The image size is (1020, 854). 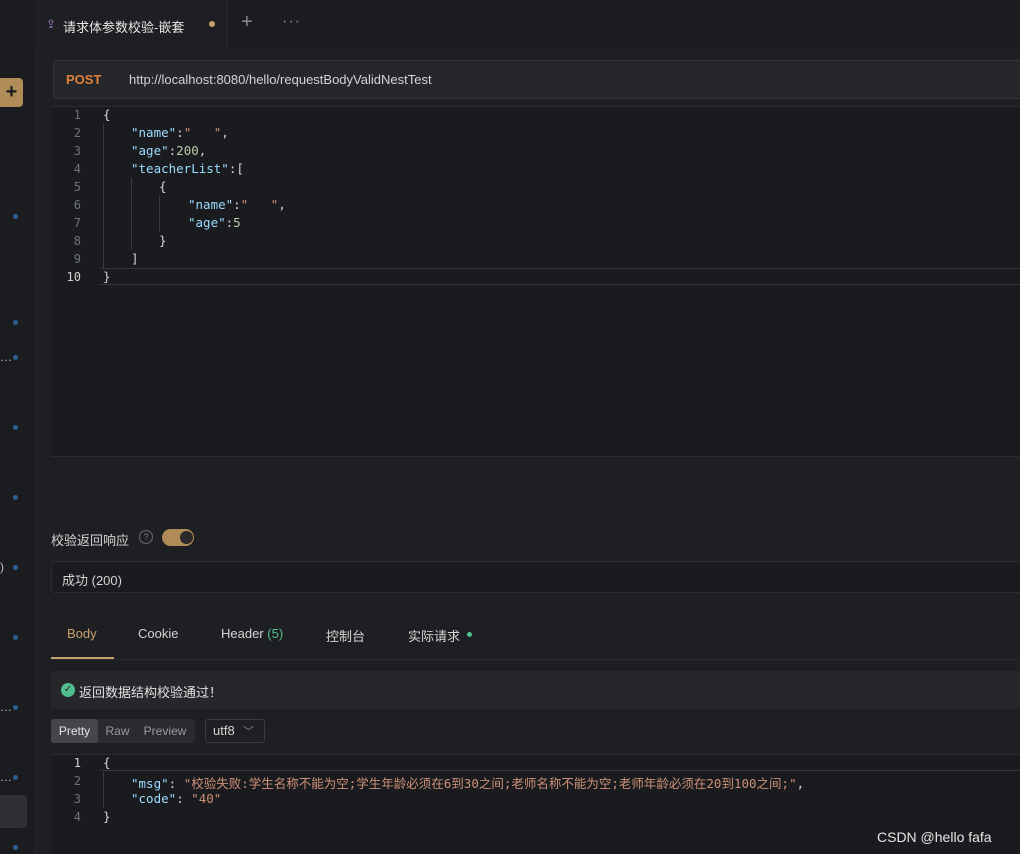 I want to click on tab-cookie: Cookie, so click(x=158, y=633).